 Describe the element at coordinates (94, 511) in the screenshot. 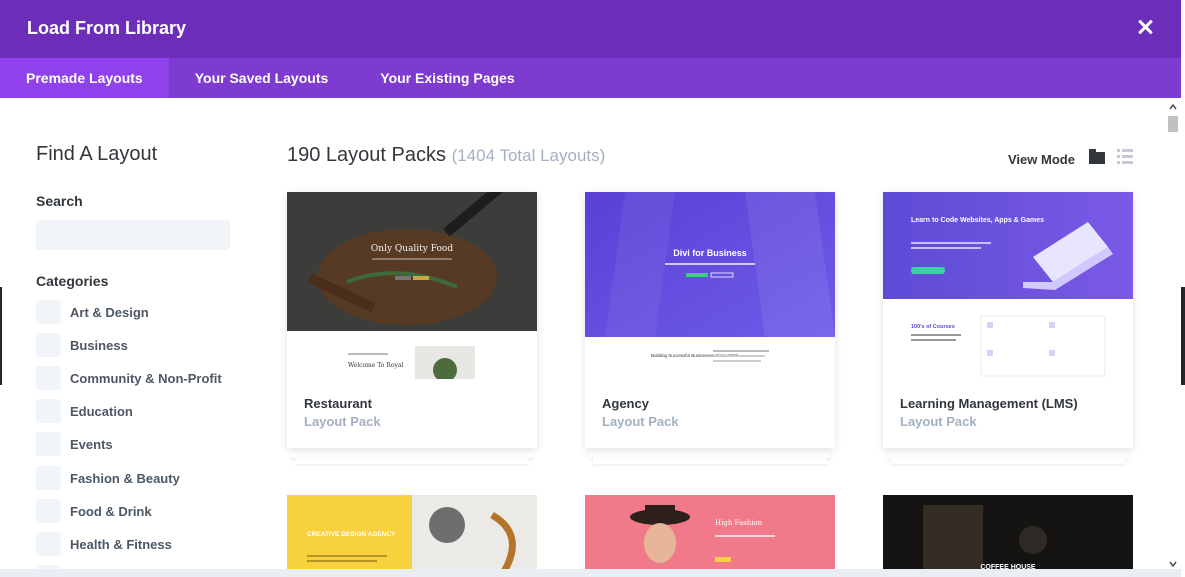

I see `category-food-drink: Food & Drink` at that location.